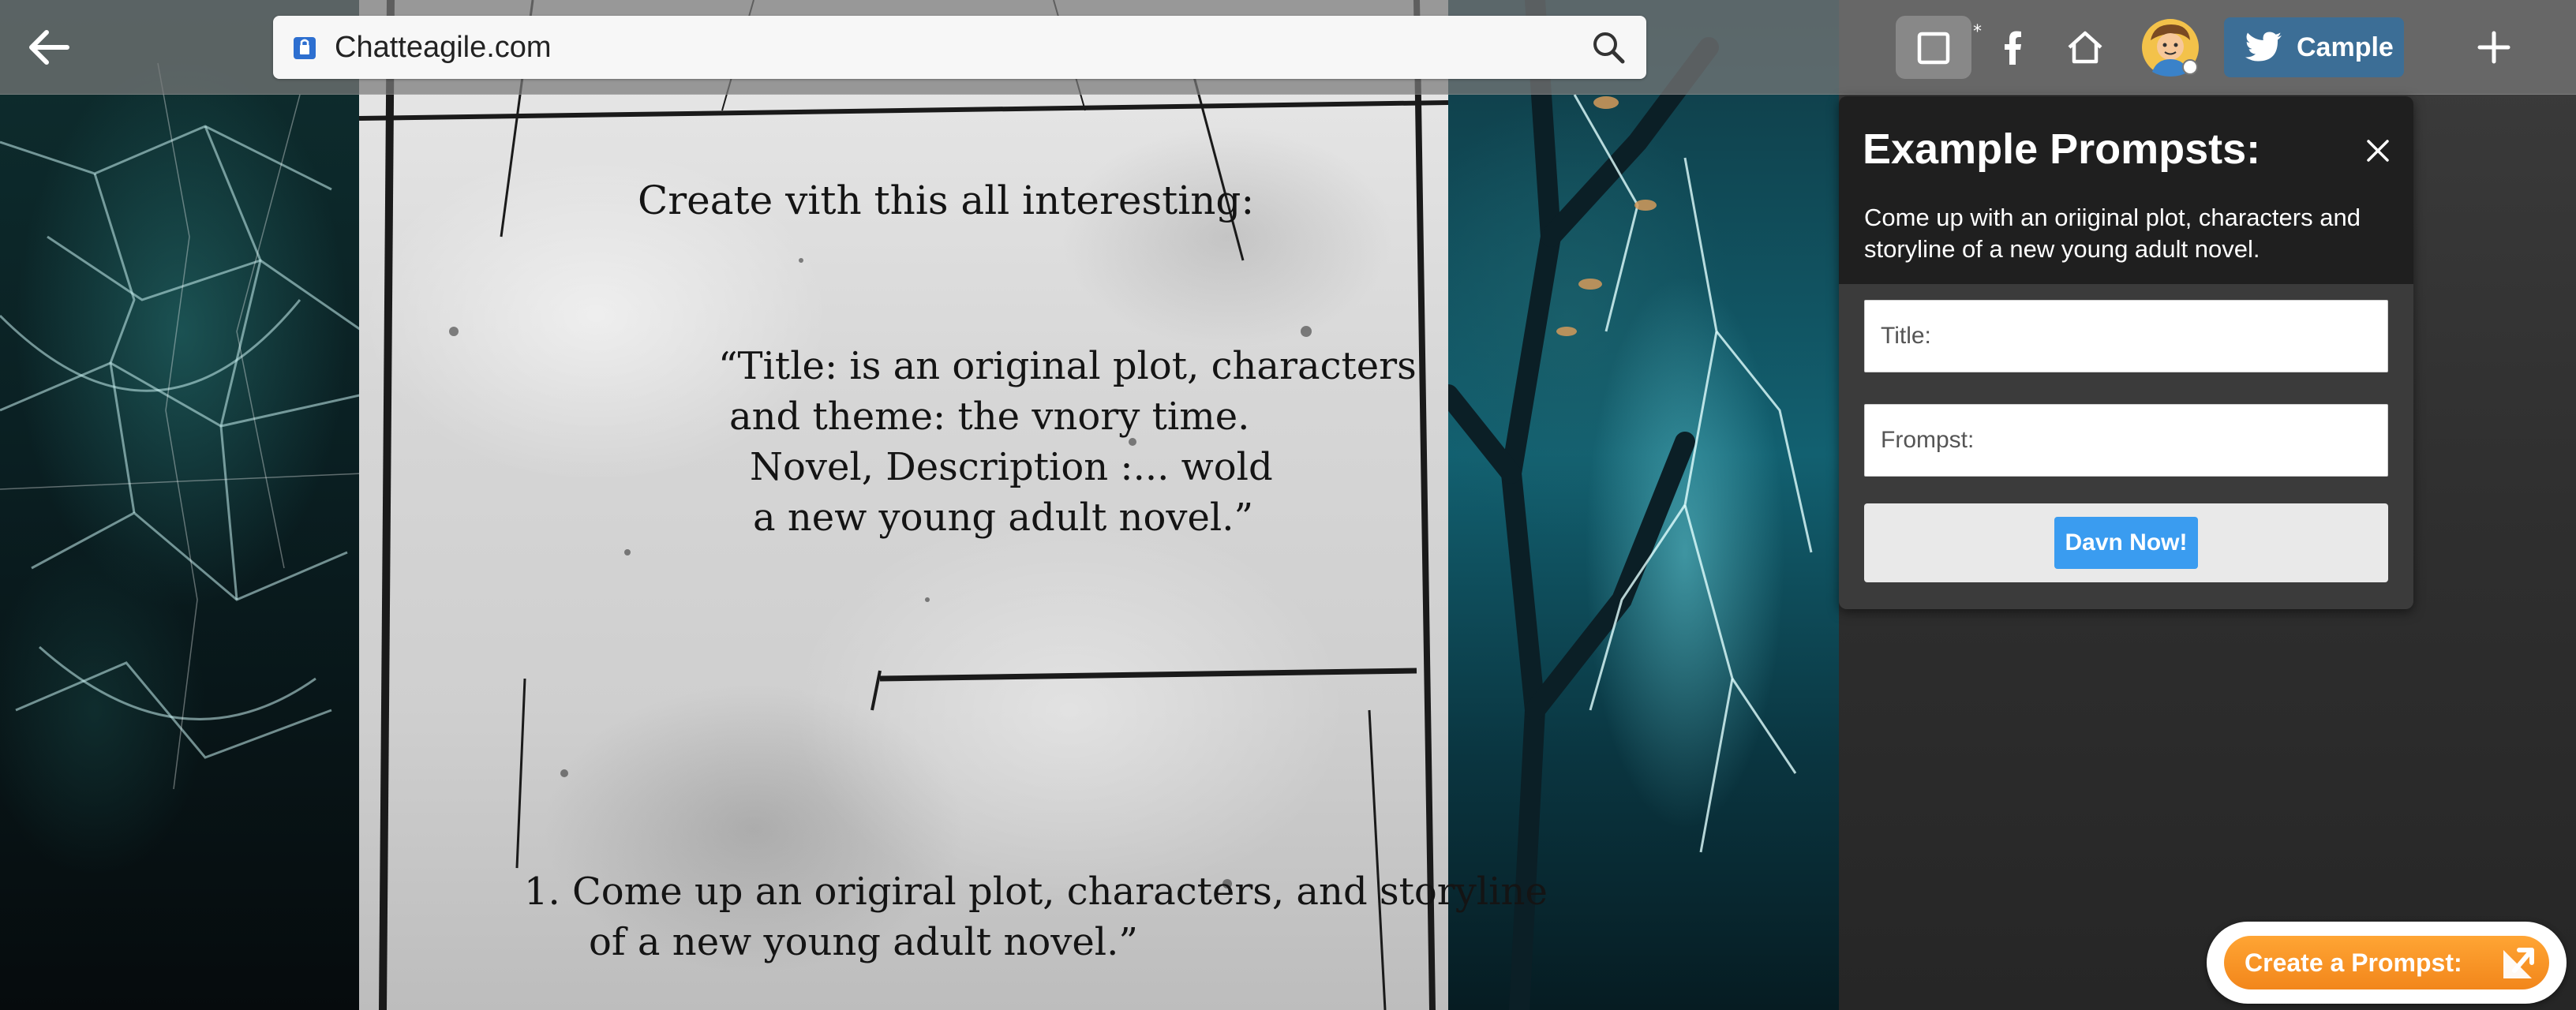  I want to click on user-avatar-icon, so click(2170, 48).